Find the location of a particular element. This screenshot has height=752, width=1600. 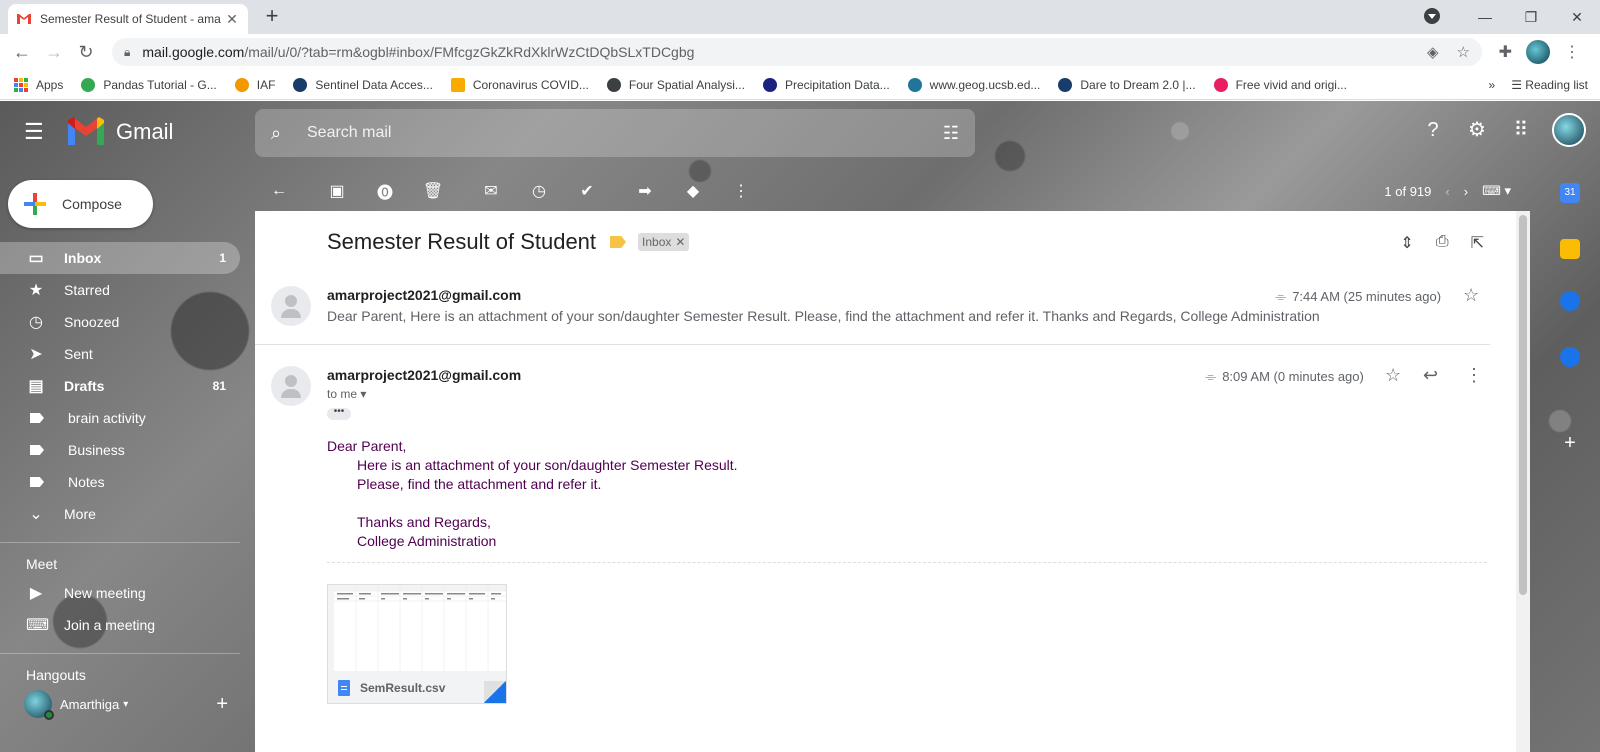

bookmark-iaf: IAF is located at coordinates (254, 84).